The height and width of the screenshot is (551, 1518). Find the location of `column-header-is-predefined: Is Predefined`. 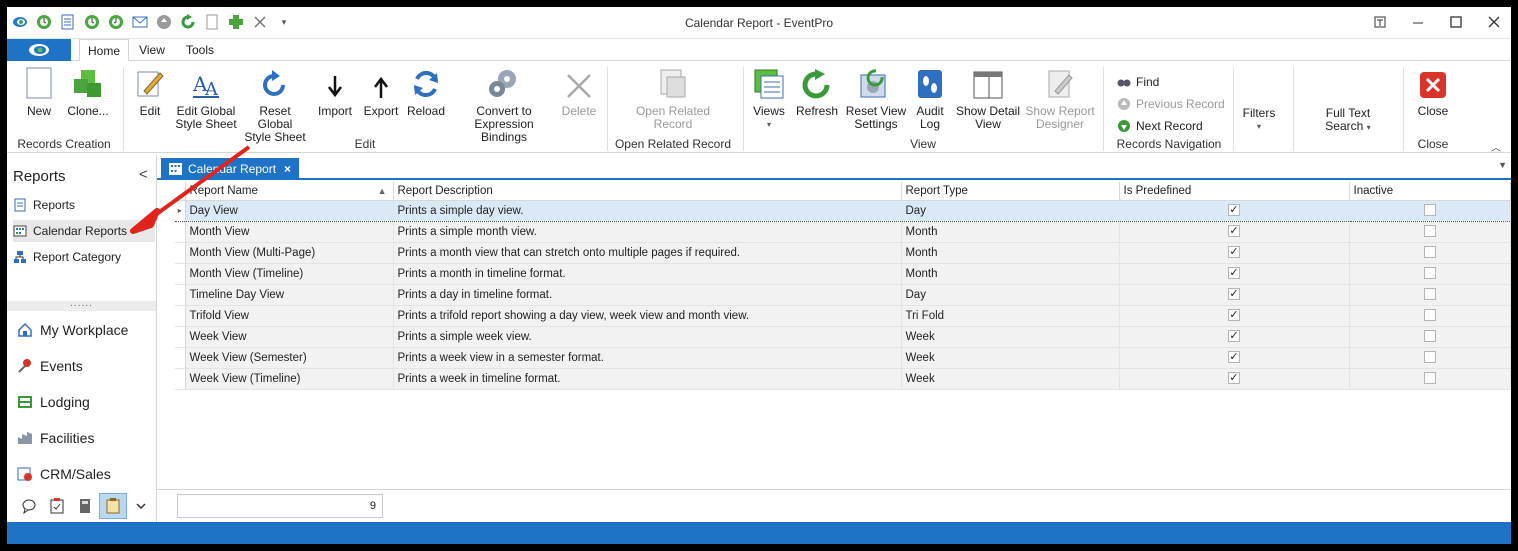

column-header-is-predefined: Is Predefined is located at coordinates (1234, 191).